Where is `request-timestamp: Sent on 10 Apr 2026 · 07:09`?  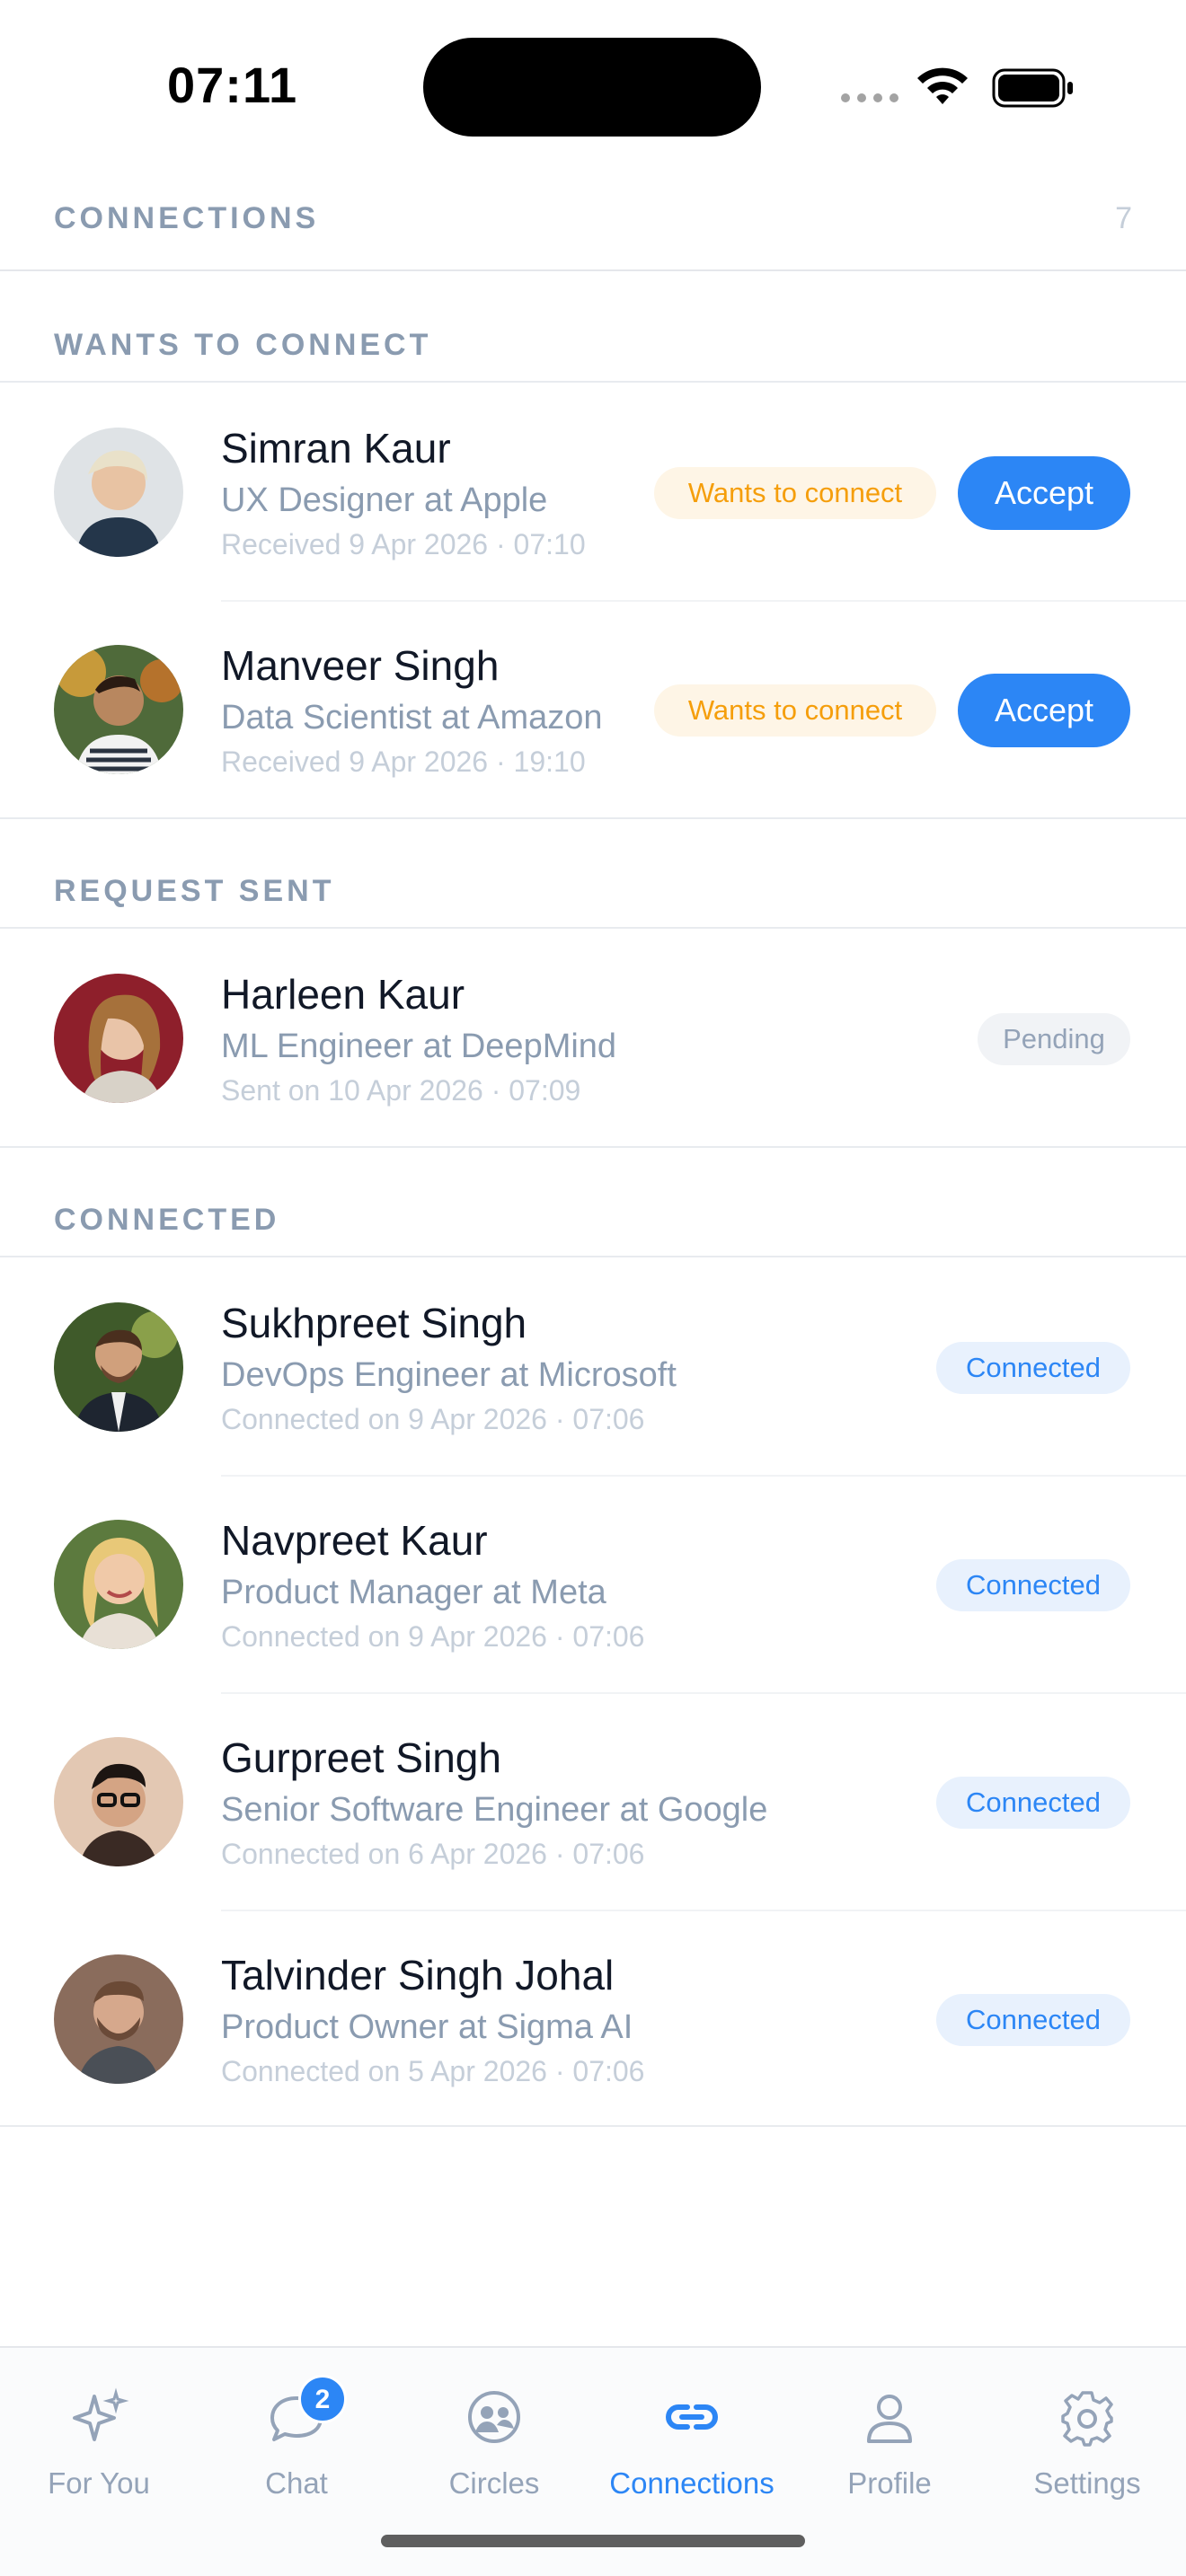 request-timestamp: Sent on 10 Apr 2026 · 07:09 is located at coordinates (401, 1090).